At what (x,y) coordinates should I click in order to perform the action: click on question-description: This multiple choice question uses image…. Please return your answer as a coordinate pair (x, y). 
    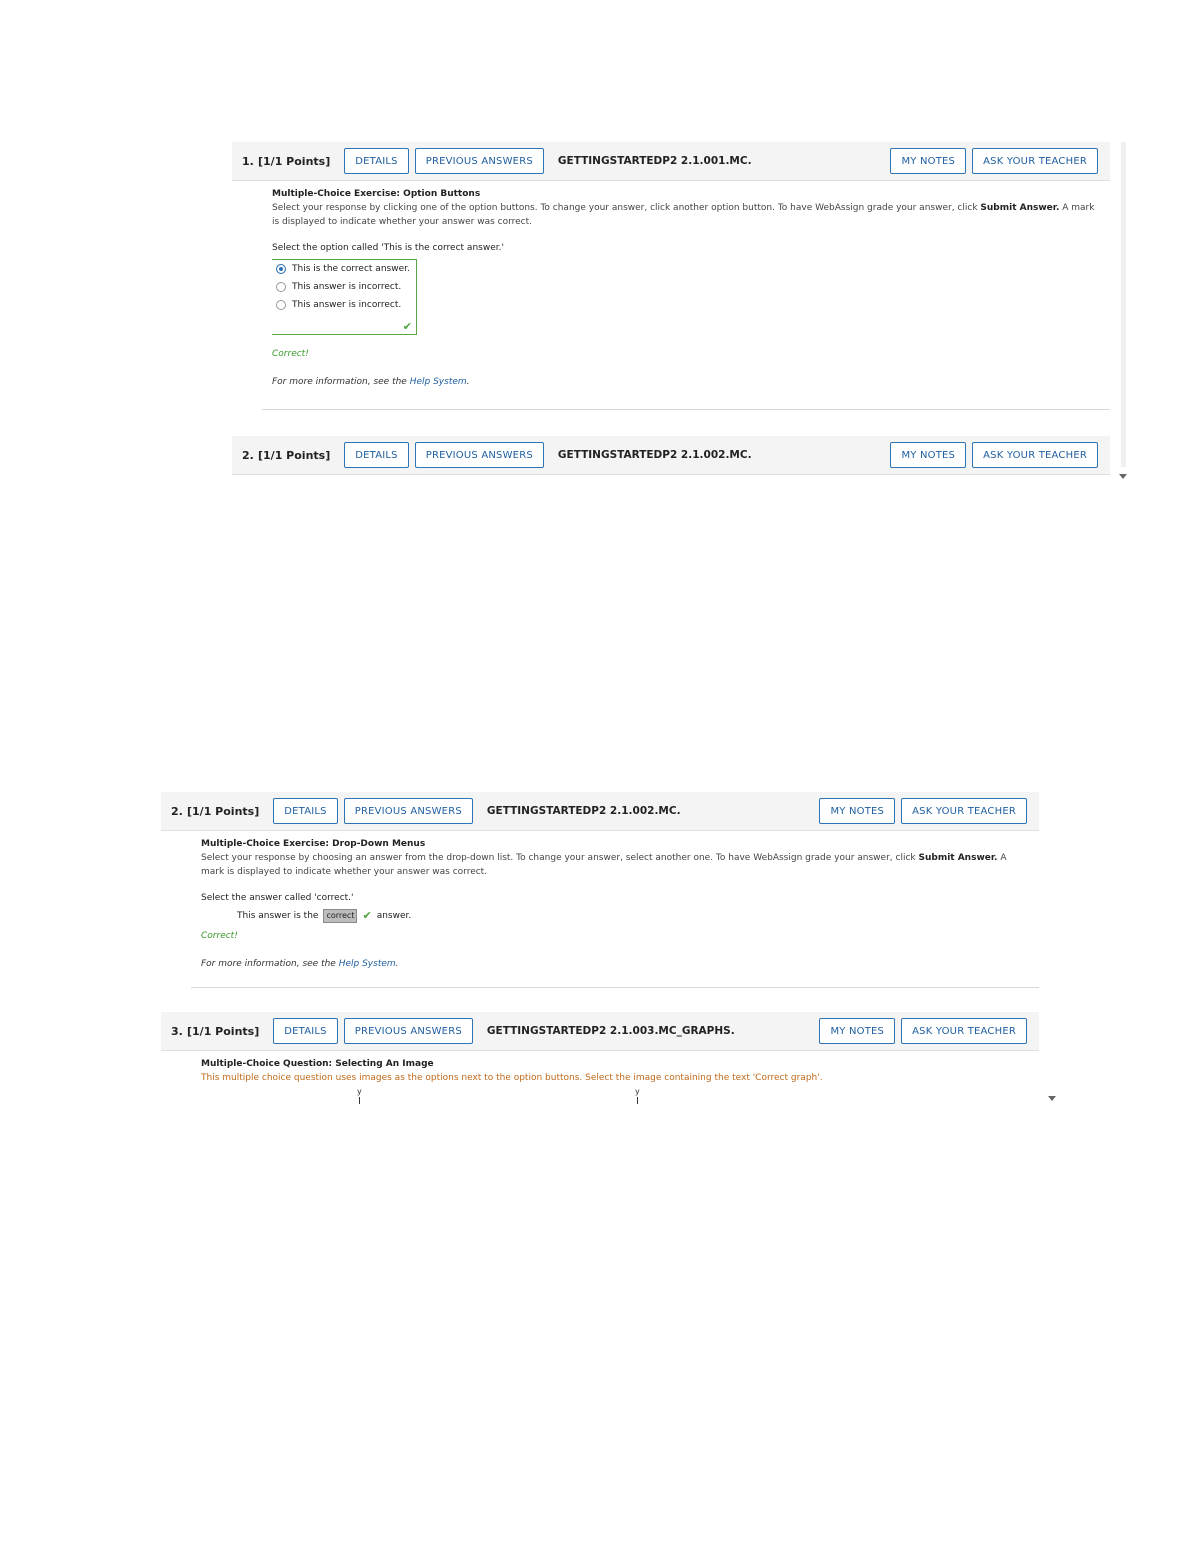
    Looking at the image, I should click on (512, 1078).